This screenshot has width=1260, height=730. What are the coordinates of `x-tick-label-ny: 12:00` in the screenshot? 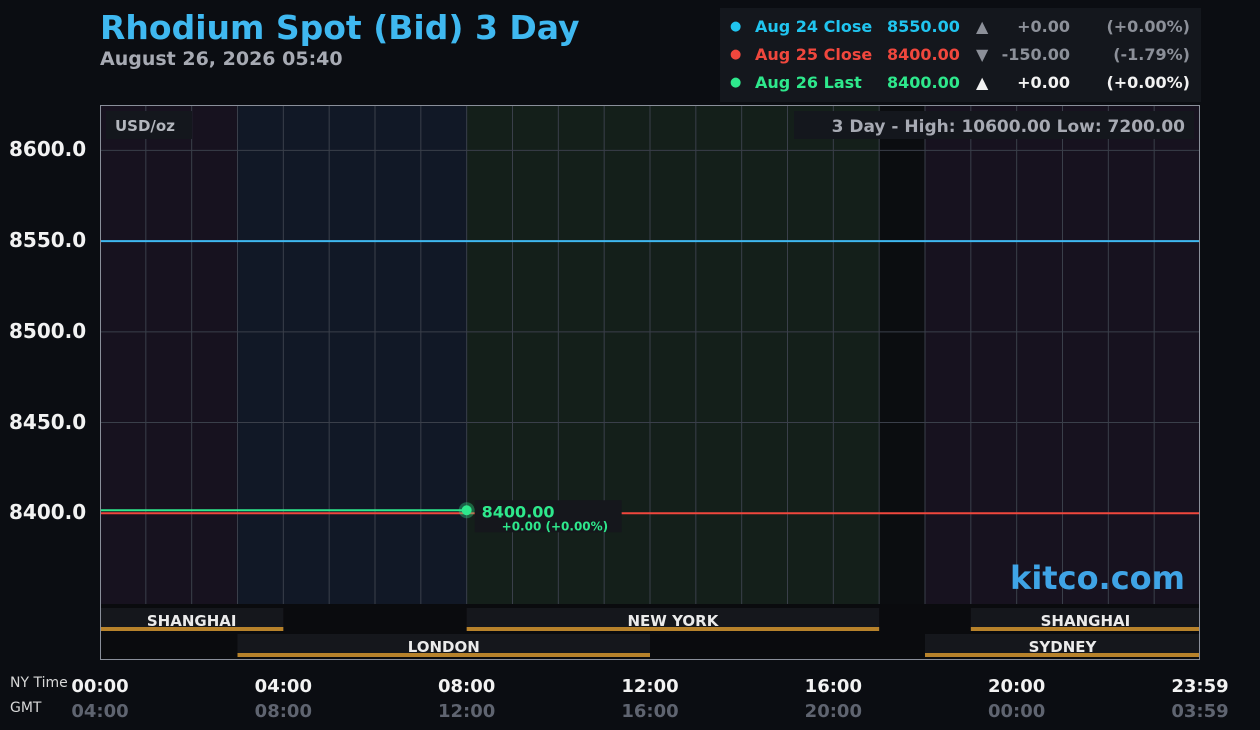 It's located at (650, 686).